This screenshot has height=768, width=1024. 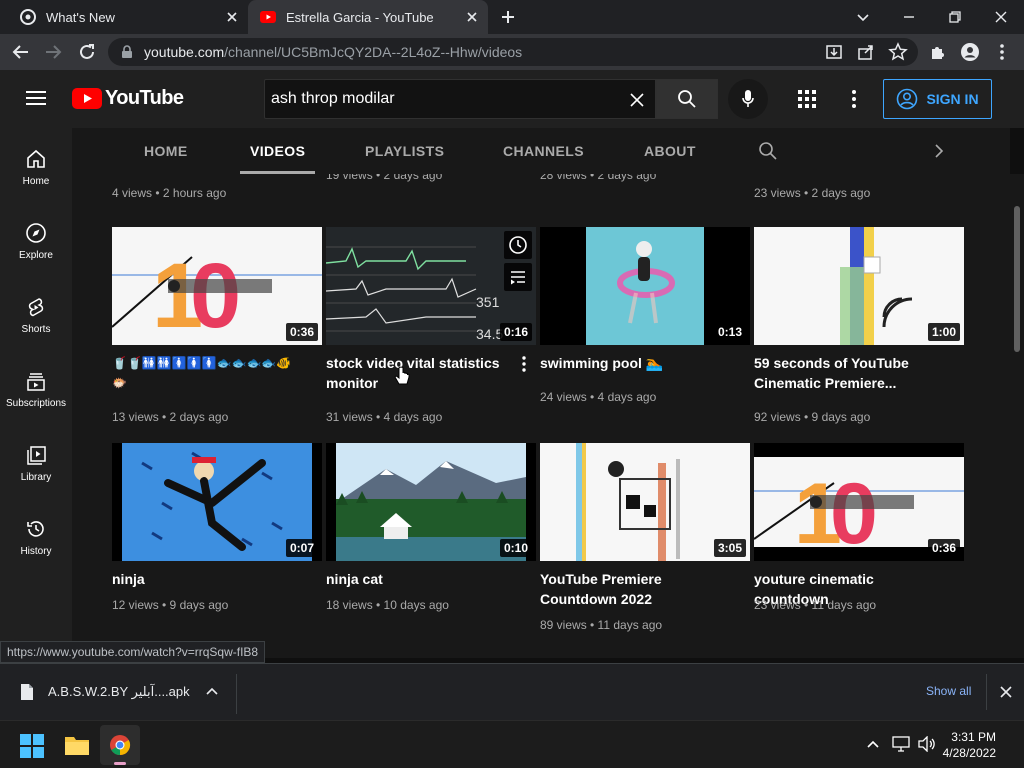 What do you see at coordinates (687, 99) in the screenshot?
I see `search-button` at bounding box center [687, 99].